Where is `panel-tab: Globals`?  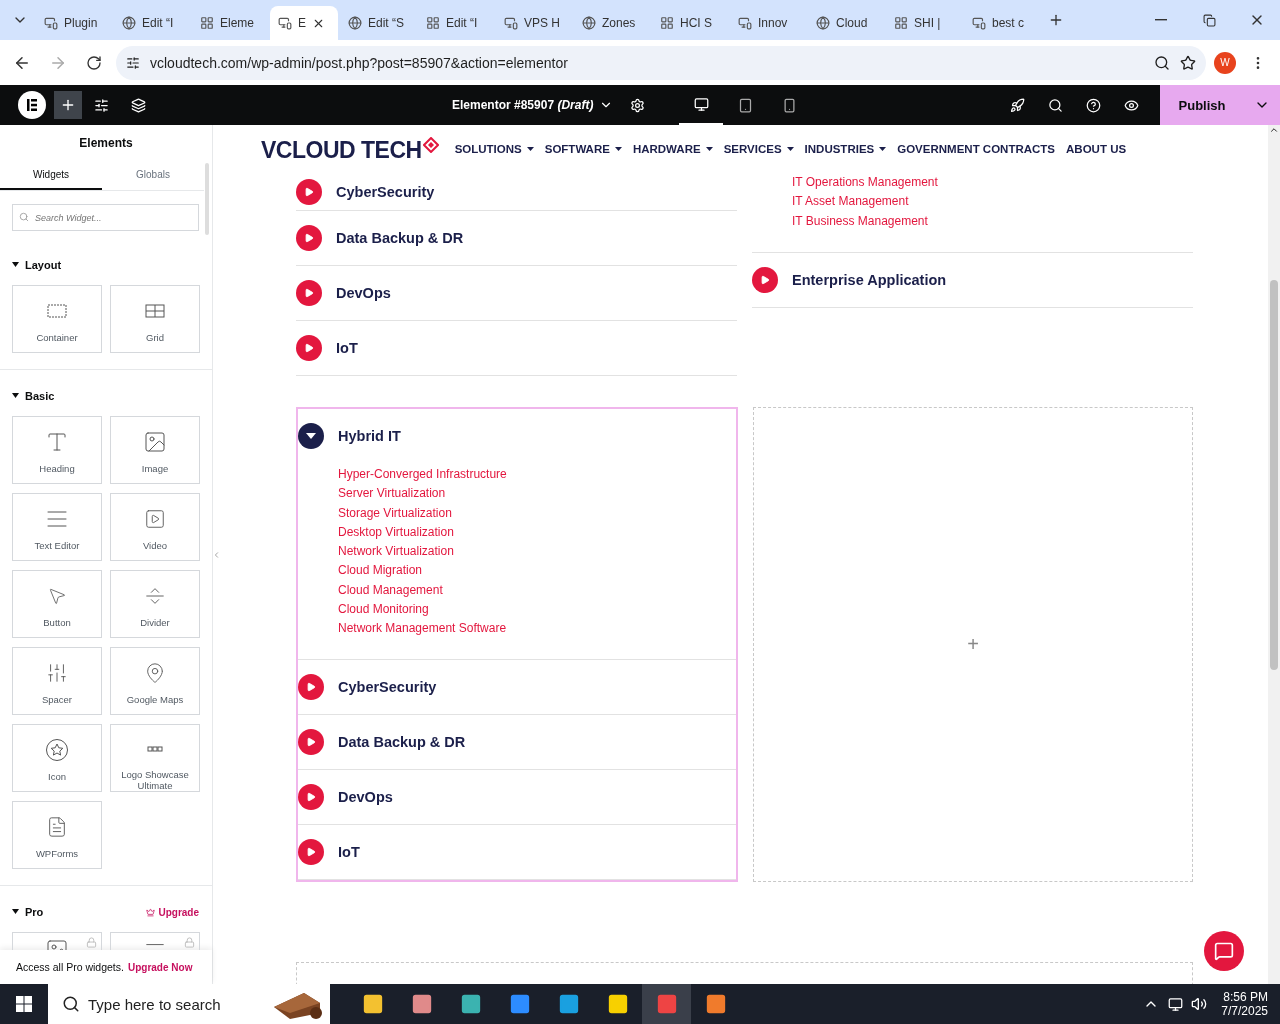 panel-tab: Globals is located at coordinates (153, 175).